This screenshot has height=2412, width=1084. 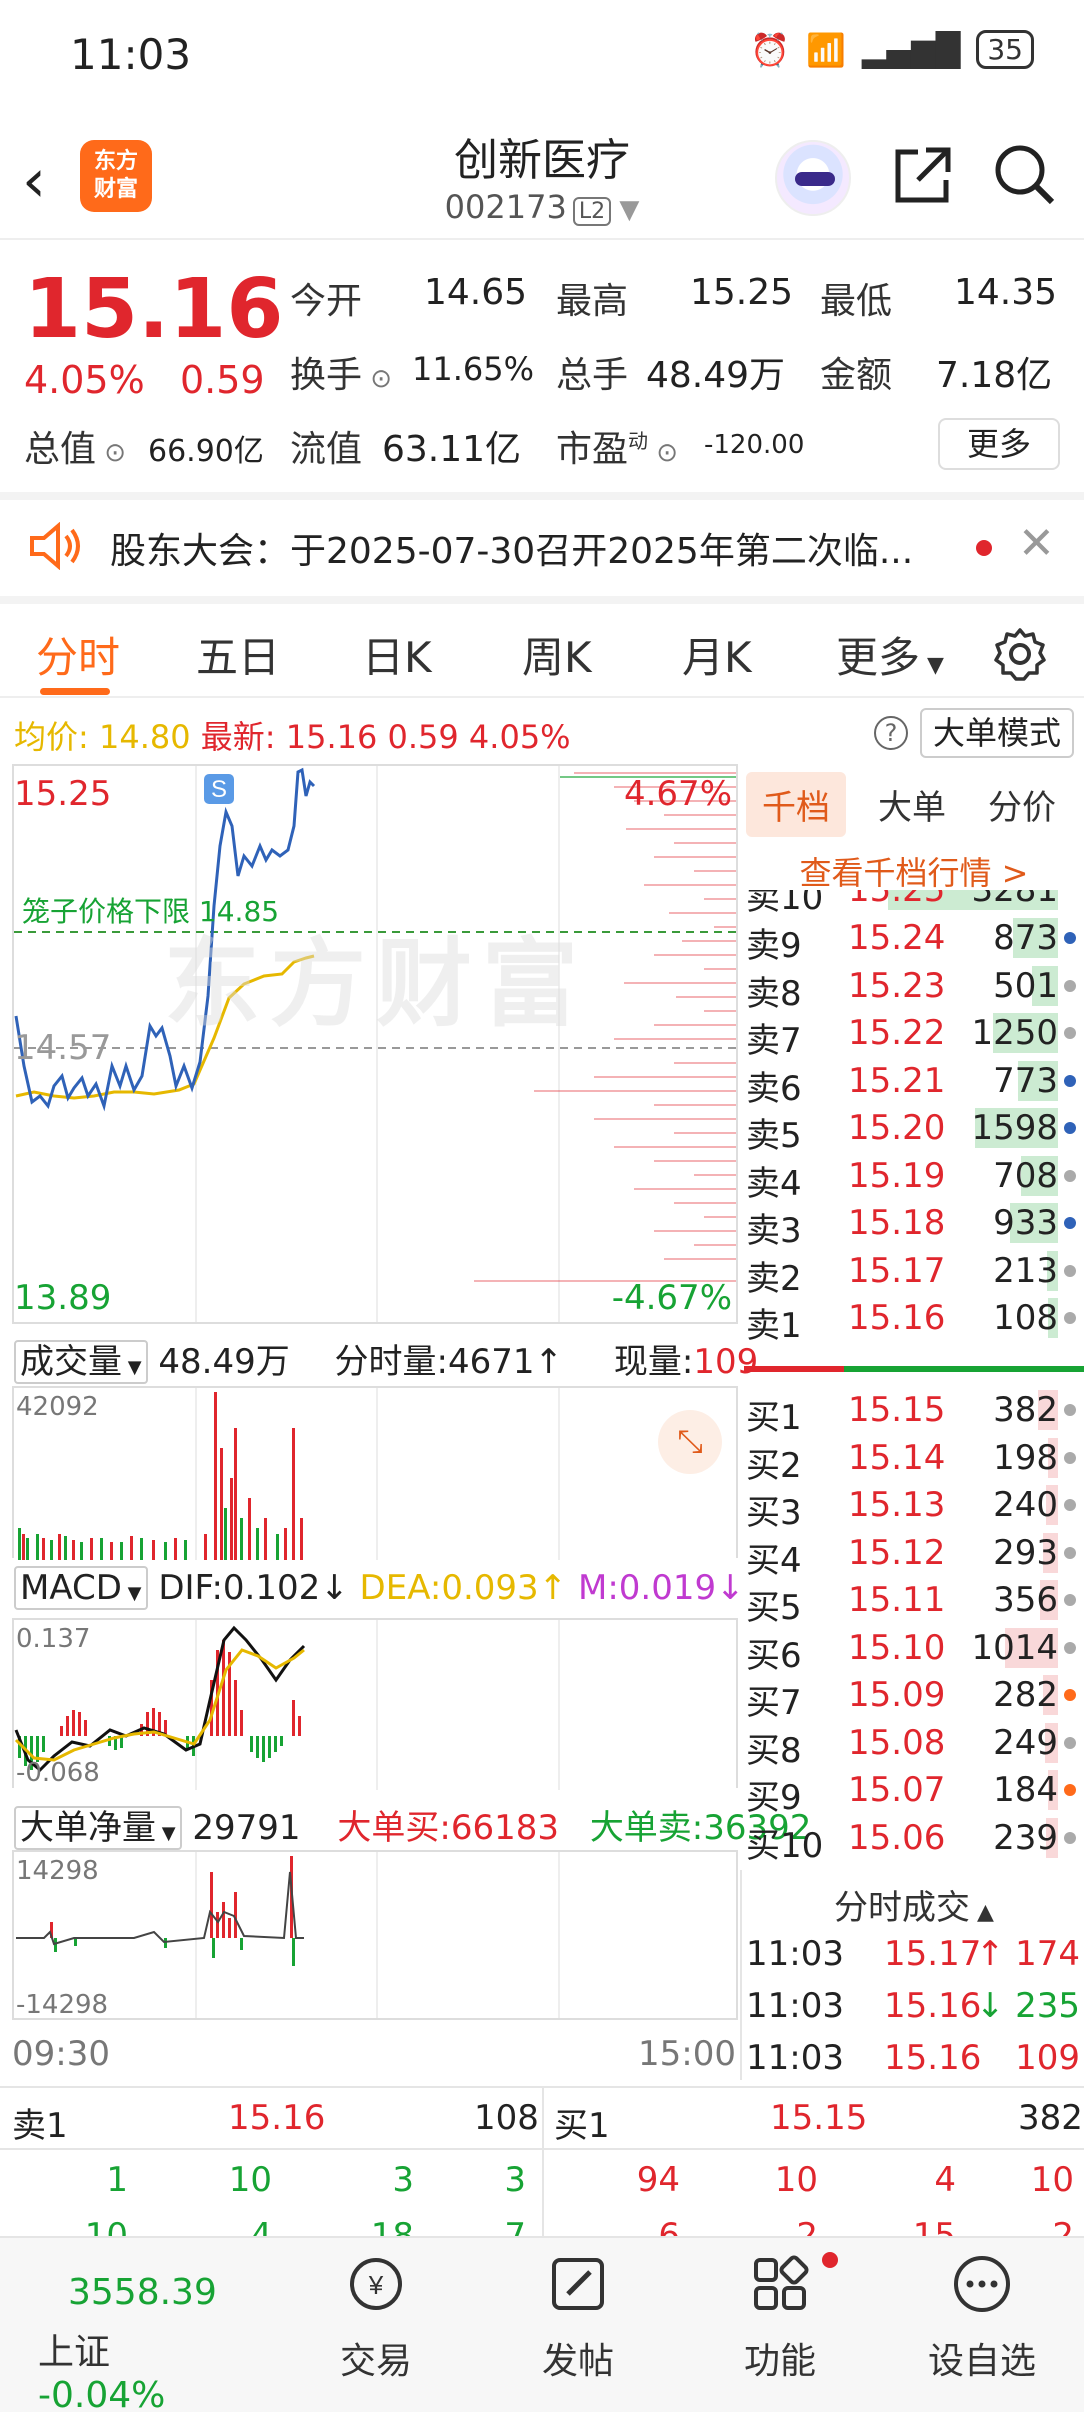 I want to click on tab-weekly-k: 周K, so click(x=557, y=654).